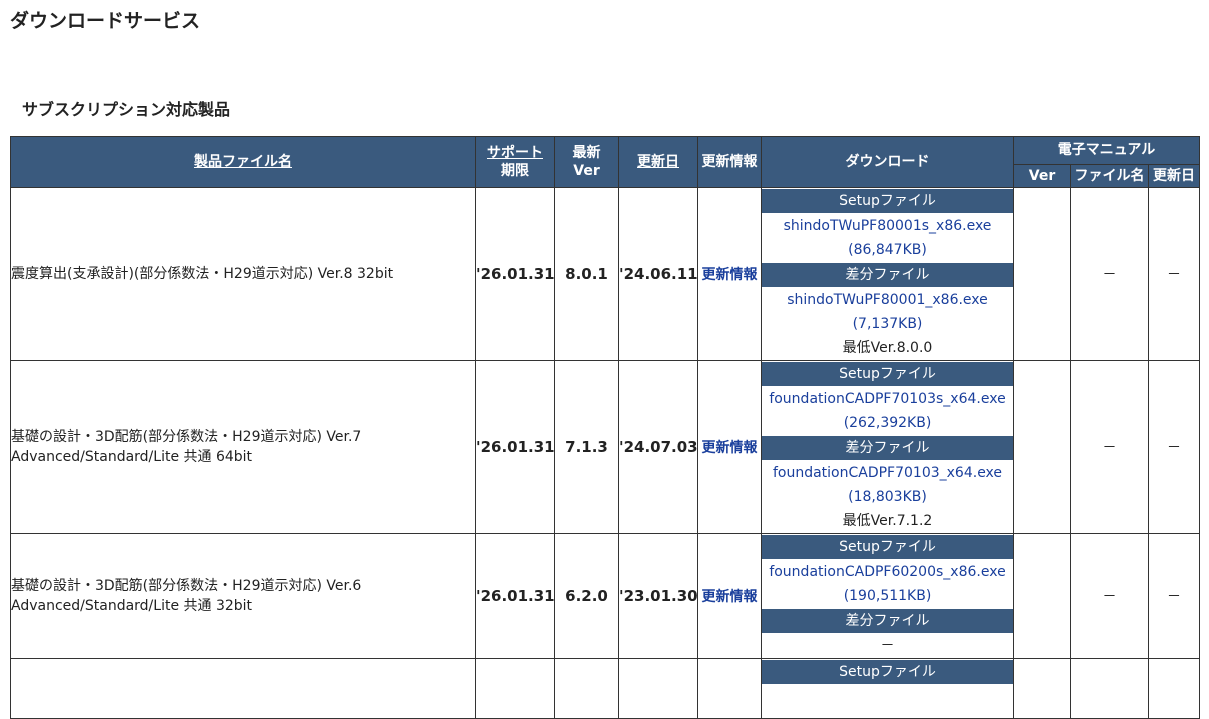 The width and height of the screenshot is (1209, 719). I want to click on setup-file-link: shindoTWuPF80001s_x86.exe, so click(887, 226).